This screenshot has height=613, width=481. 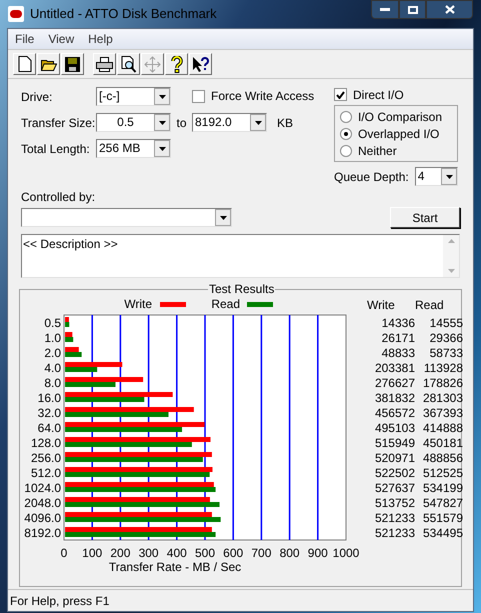 I want to click on legend-label: Write, so click(x=138, y=304).